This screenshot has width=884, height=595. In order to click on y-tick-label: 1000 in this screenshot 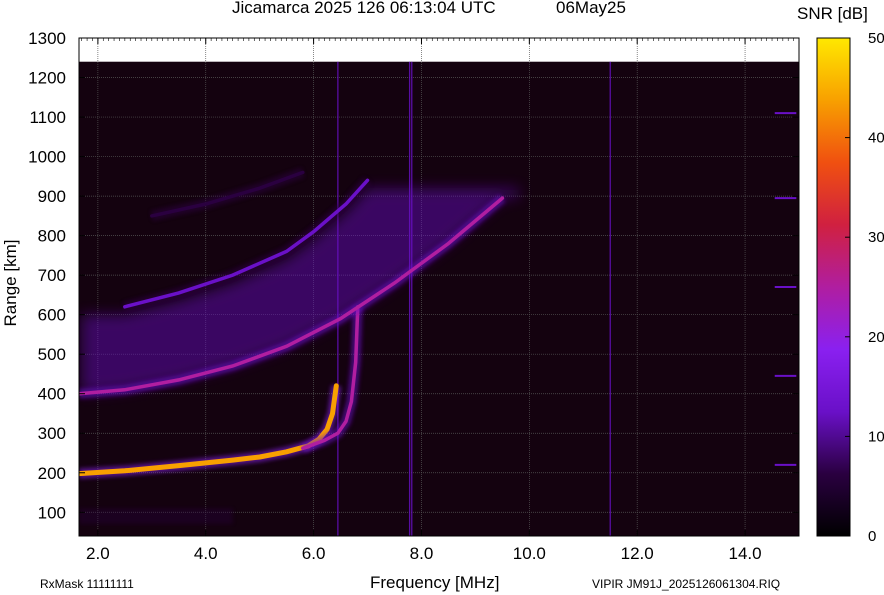, I will do `click(47, 157)`.